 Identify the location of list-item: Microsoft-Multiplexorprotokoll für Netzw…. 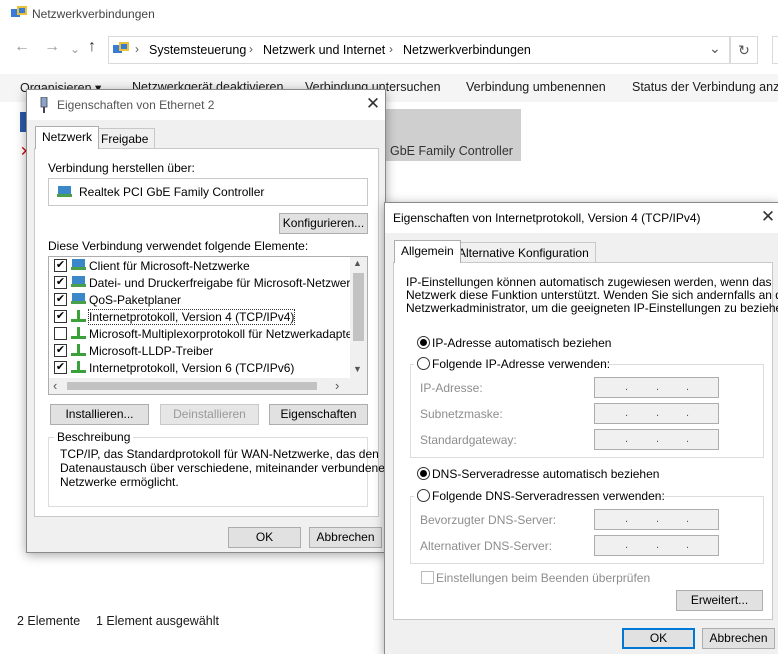
(202, 333).